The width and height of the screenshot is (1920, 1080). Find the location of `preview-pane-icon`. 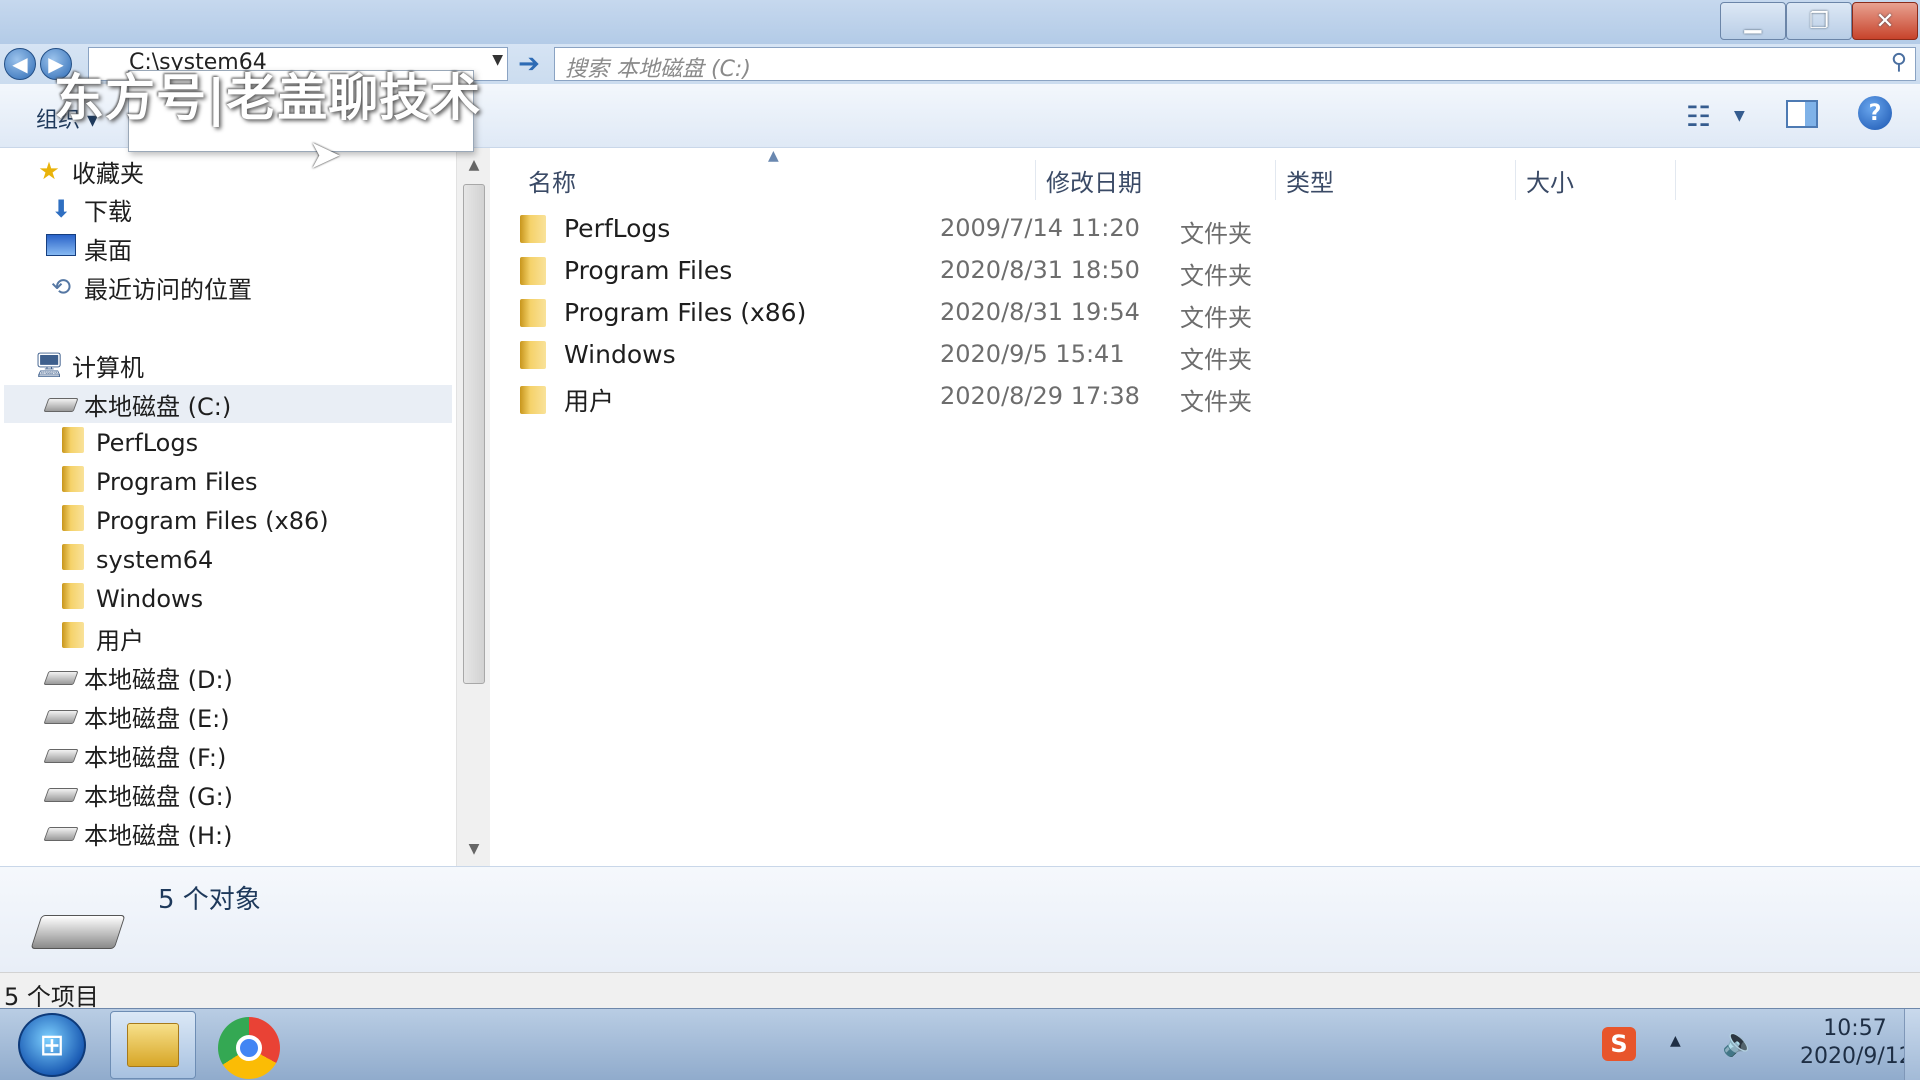

preview-pane-icon is located at coordinates (1802, 114).